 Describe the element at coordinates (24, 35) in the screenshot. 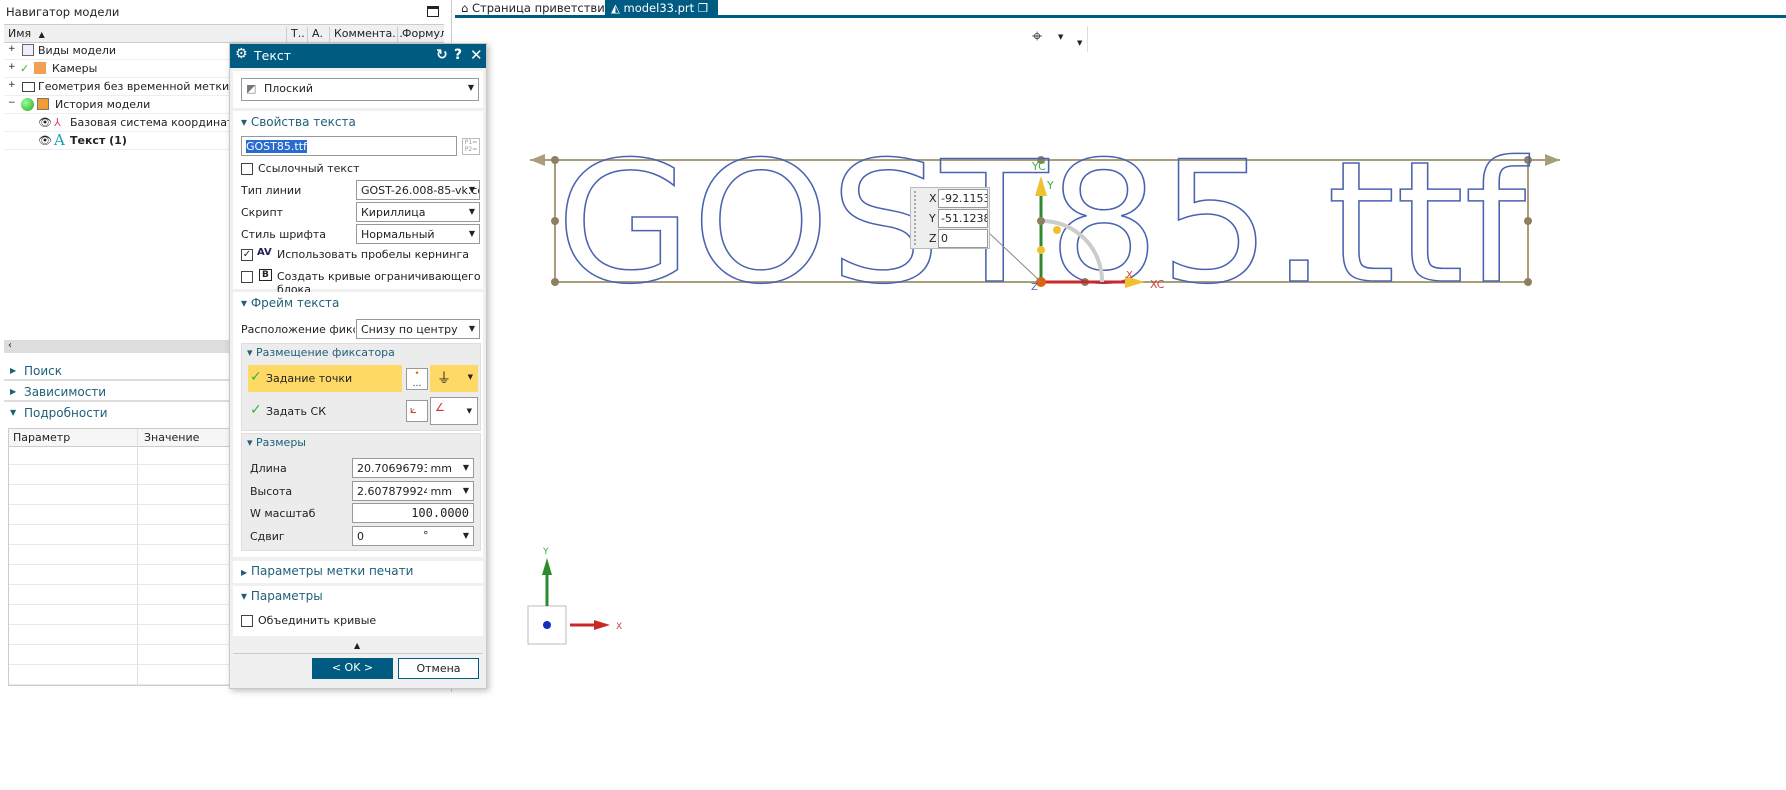

I see `column-name: Имя ▲` at that location.